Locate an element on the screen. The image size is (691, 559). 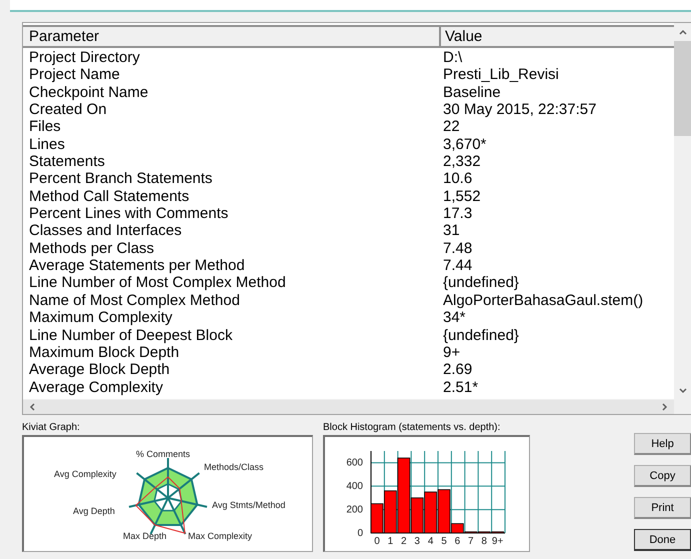
scroll-right-icon is located at coordinates (664, 407).